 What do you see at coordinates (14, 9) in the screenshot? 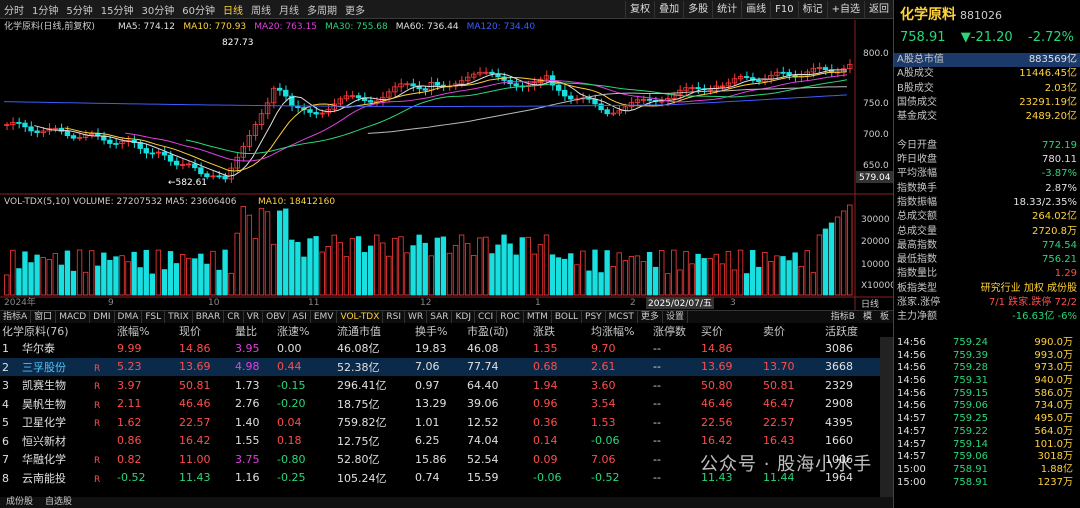
I see `timeframe-tab-0: 分时` at bounding box center [14, 9].